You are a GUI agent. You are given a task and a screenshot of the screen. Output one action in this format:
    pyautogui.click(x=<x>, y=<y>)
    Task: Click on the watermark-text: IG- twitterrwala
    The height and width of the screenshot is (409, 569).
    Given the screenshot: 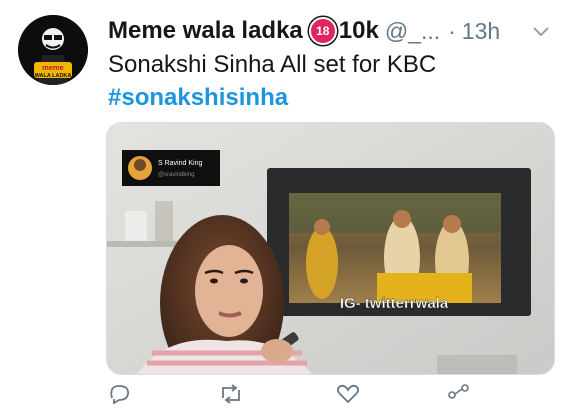 What is the action you would take?
    pyautogui.click(x=394, y=303)
    